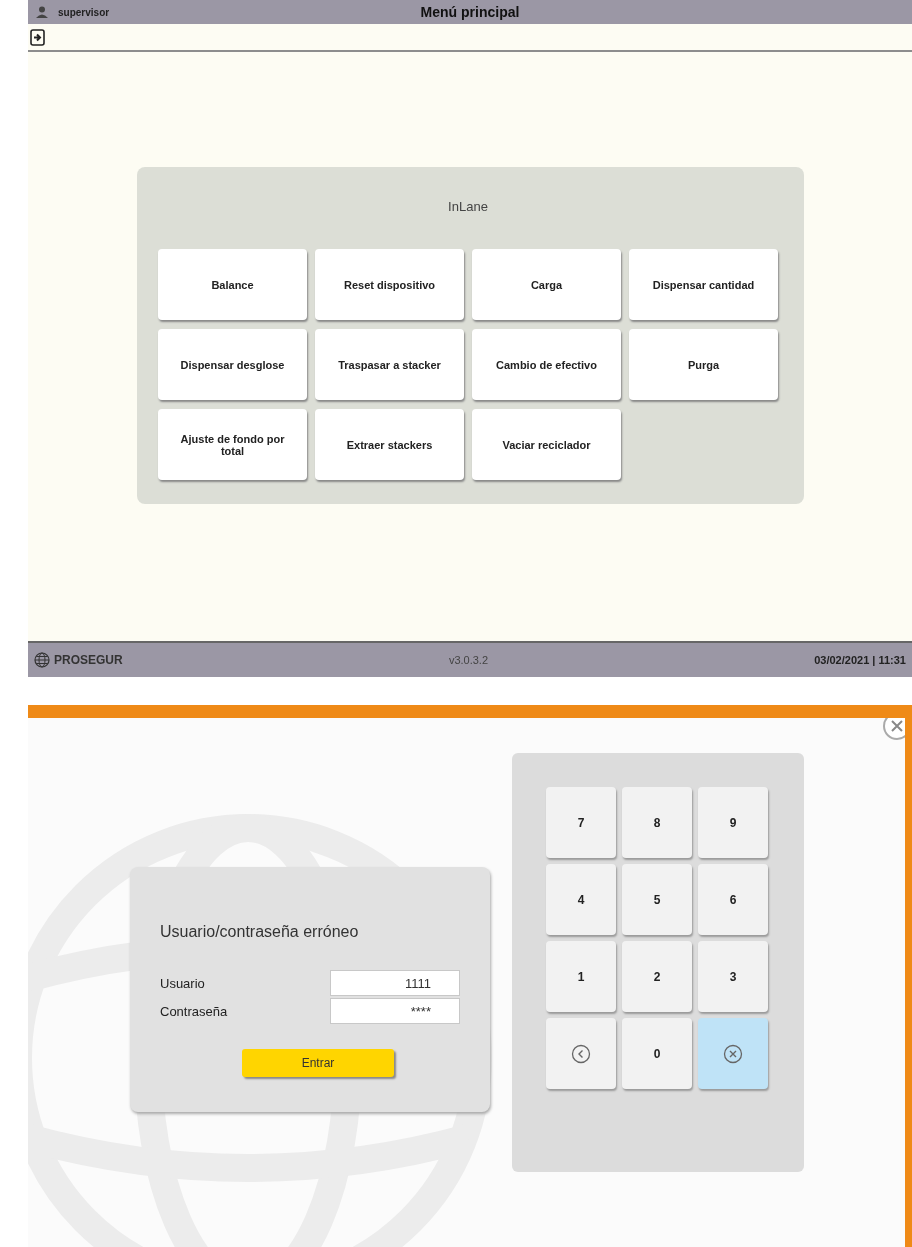 The width and height of the screenshot is (912, 1247). What do you see at coordinates (733, 976) in the screenshot?
I see `keypad-key: 3` at bounding box center [733, 976].